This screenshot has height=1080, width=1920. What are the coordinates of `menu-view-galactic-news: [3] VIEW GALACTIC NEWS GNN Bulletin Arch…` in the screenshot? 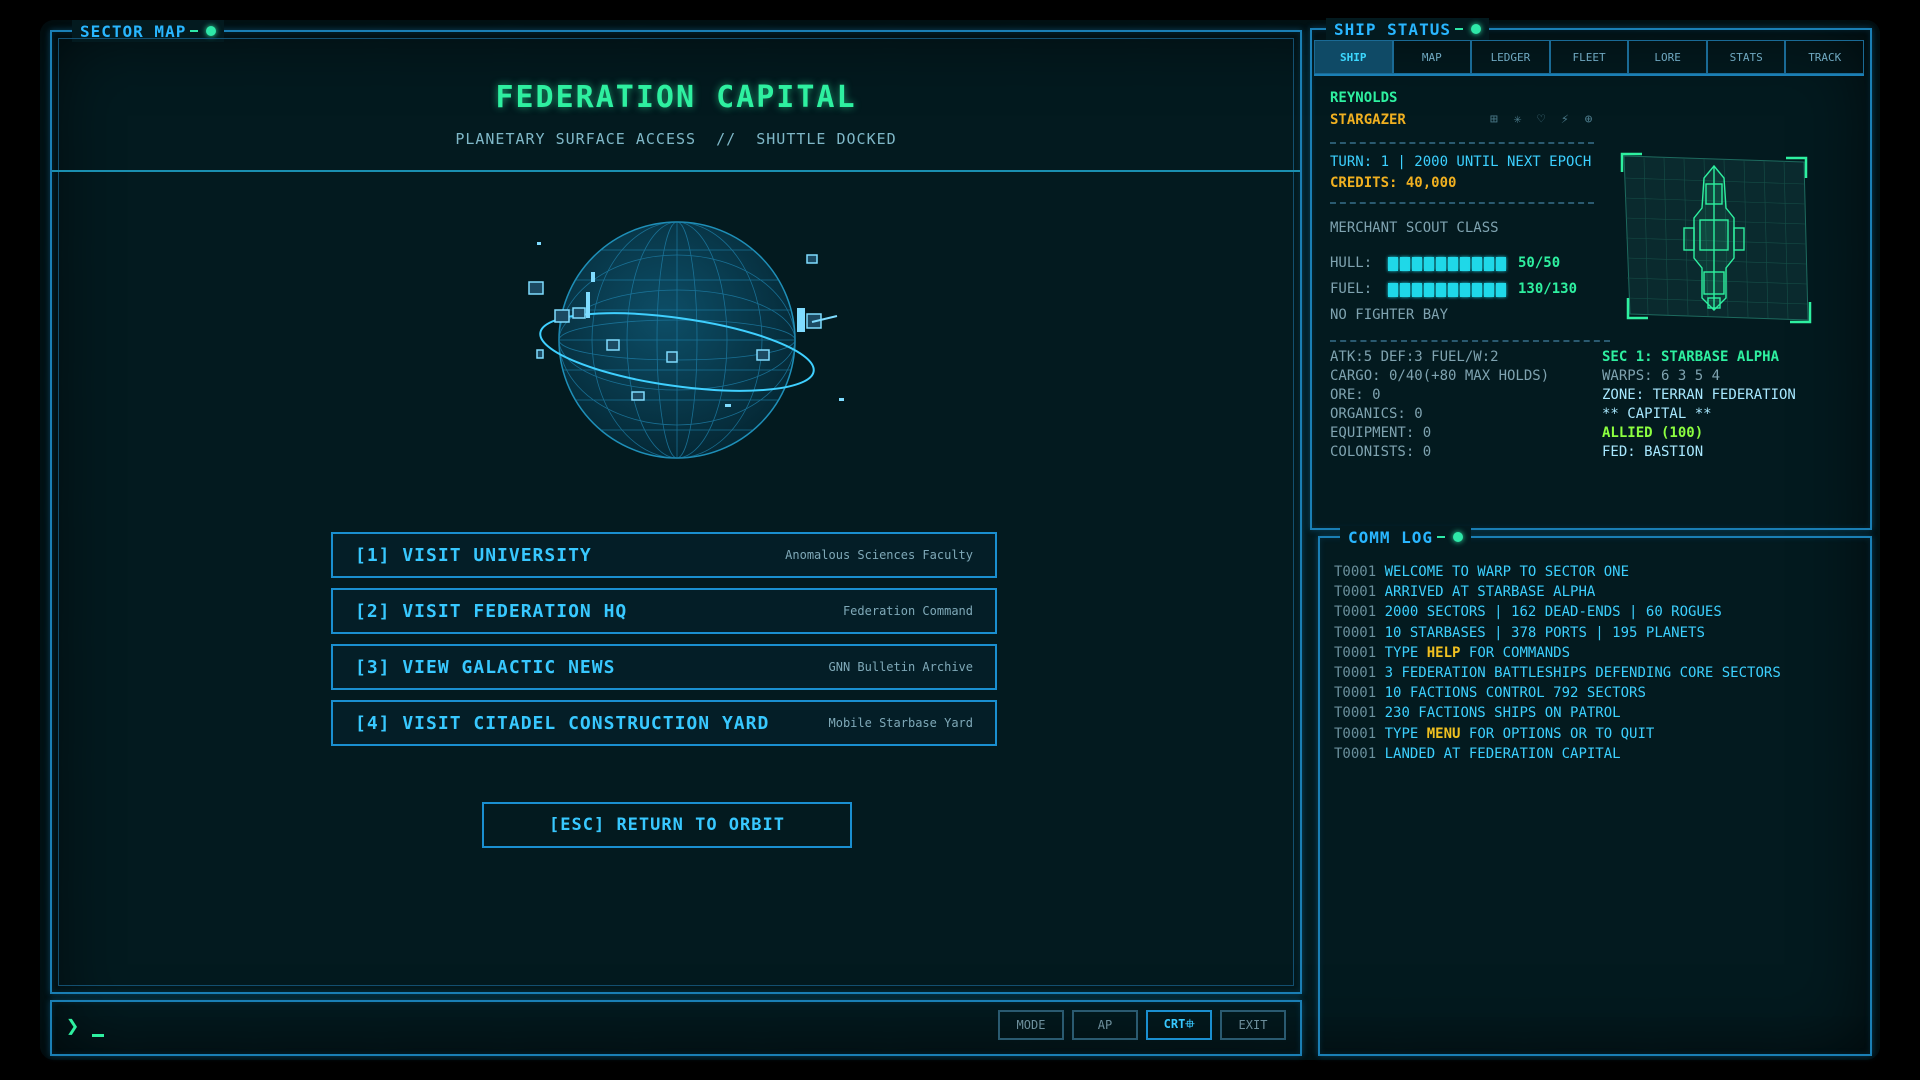 It's located at (664, 667).